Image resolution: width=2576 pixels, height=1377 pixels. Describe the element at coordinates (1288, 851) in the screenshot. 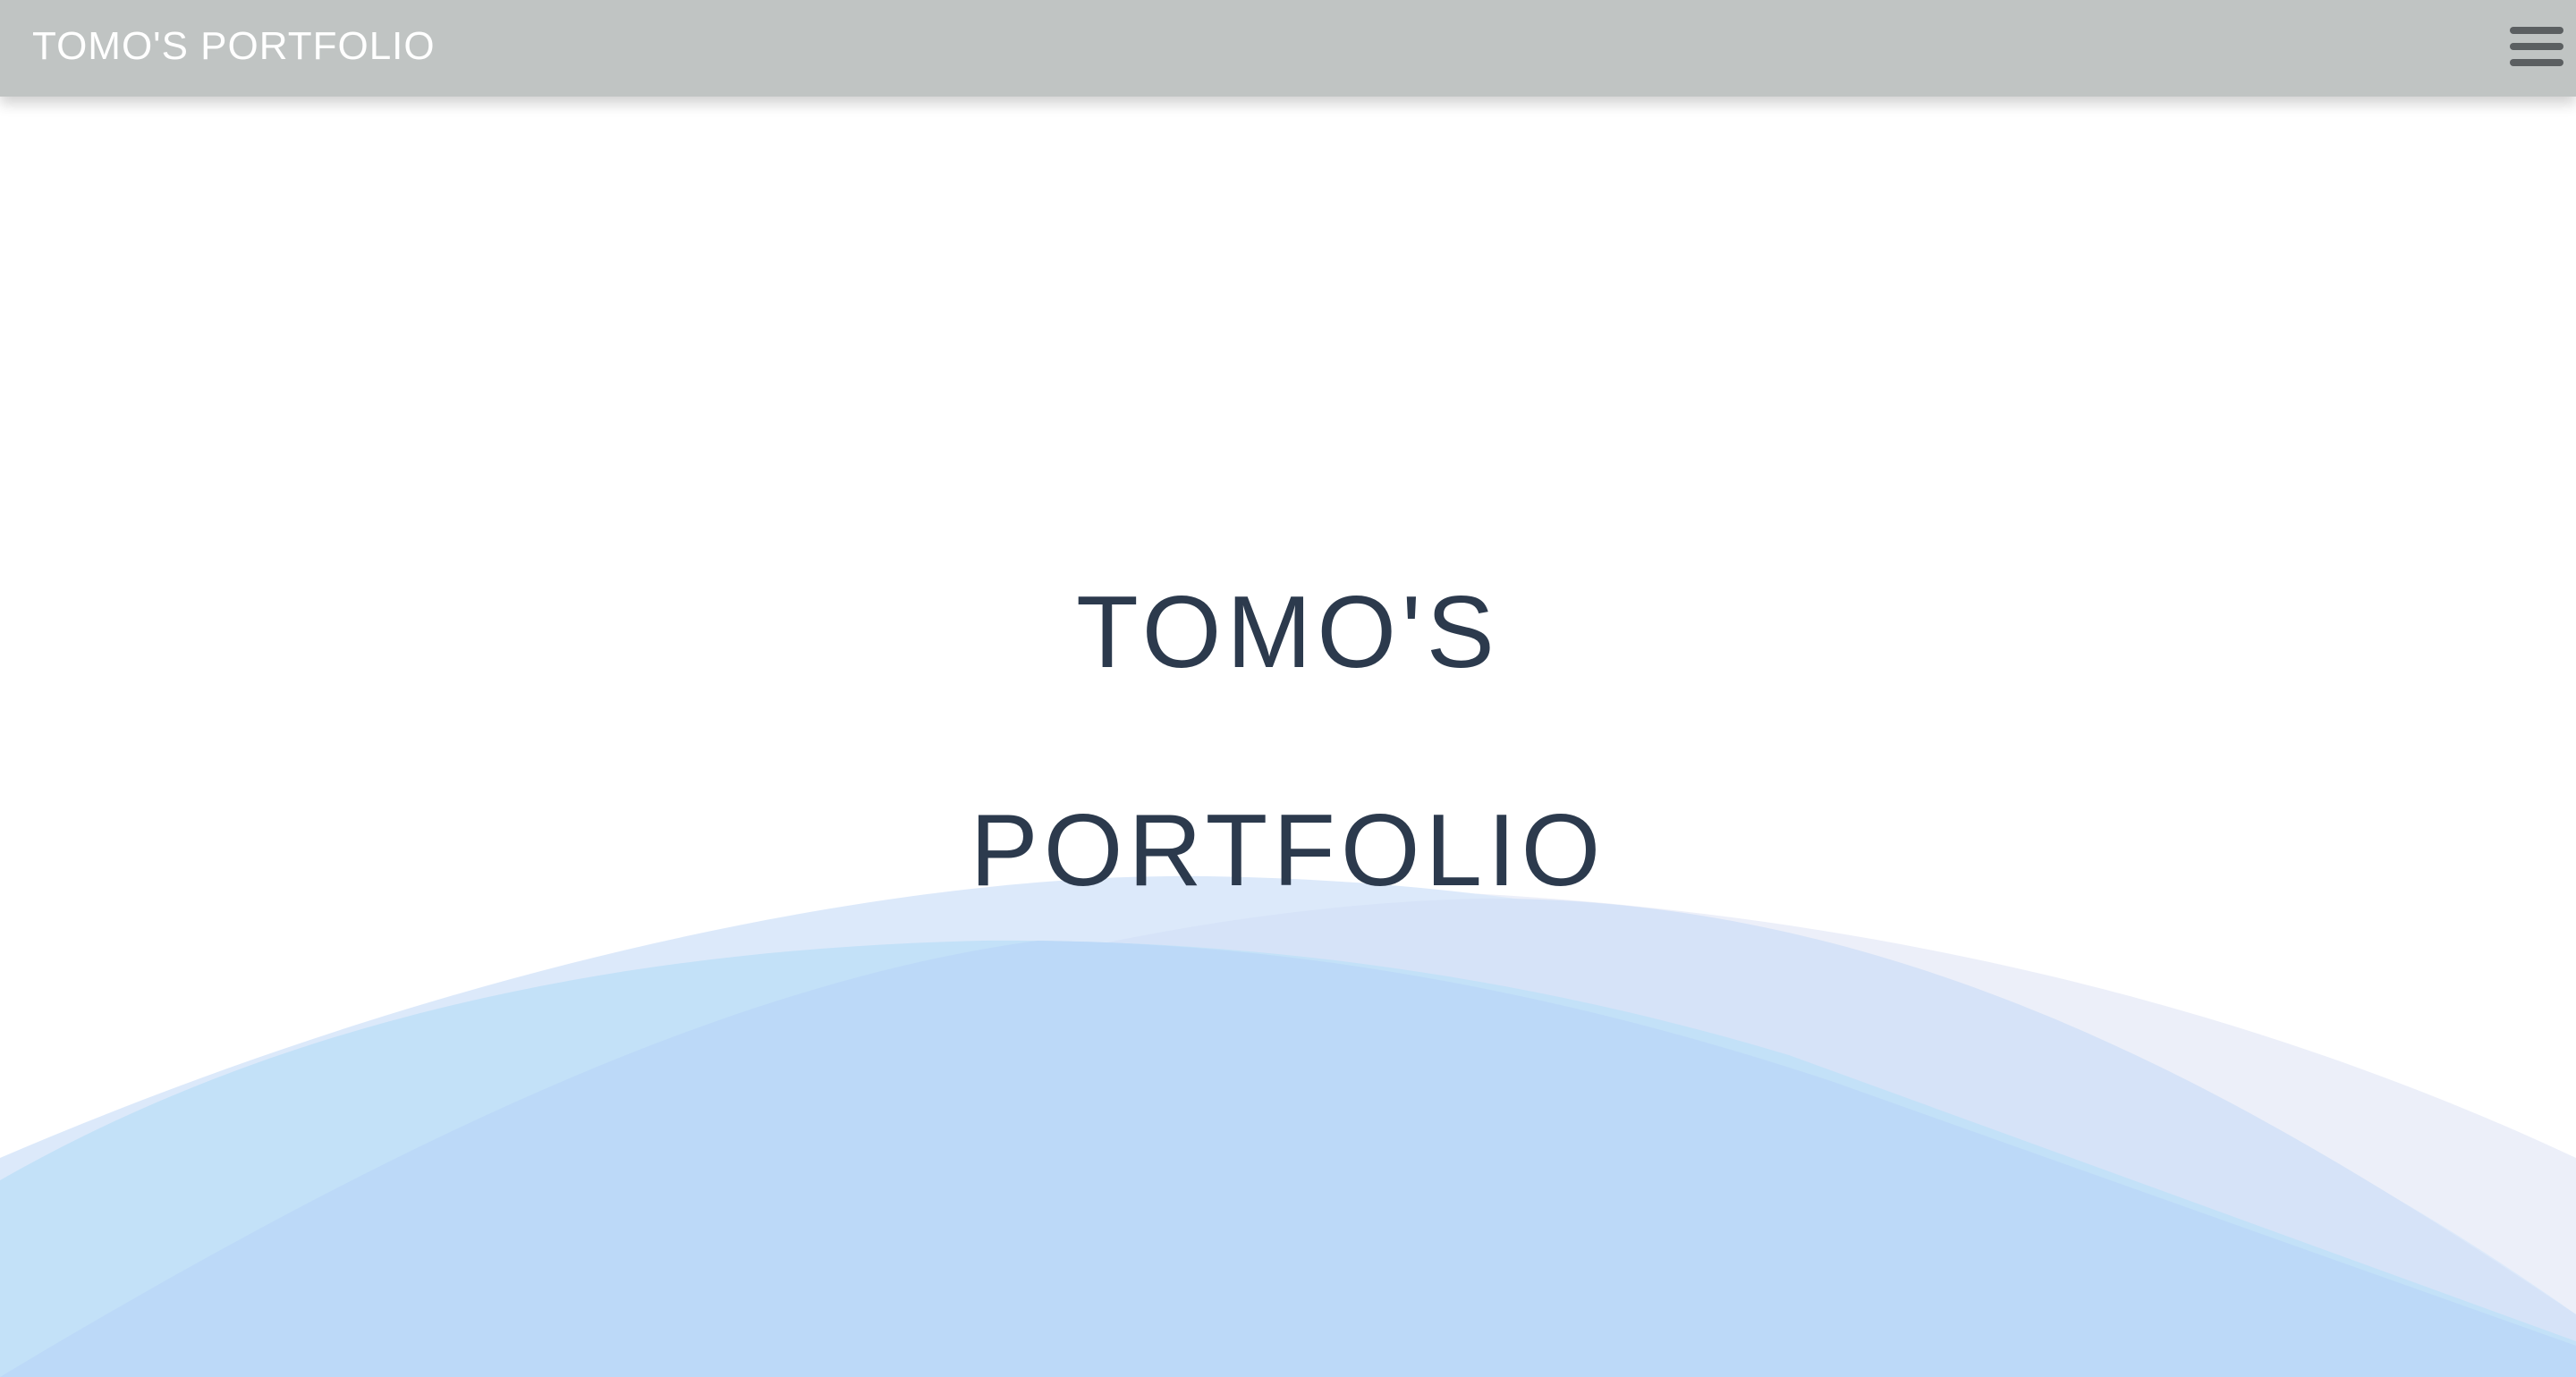

I see `hero-title-line-2: PORTFOLIO` at that location.